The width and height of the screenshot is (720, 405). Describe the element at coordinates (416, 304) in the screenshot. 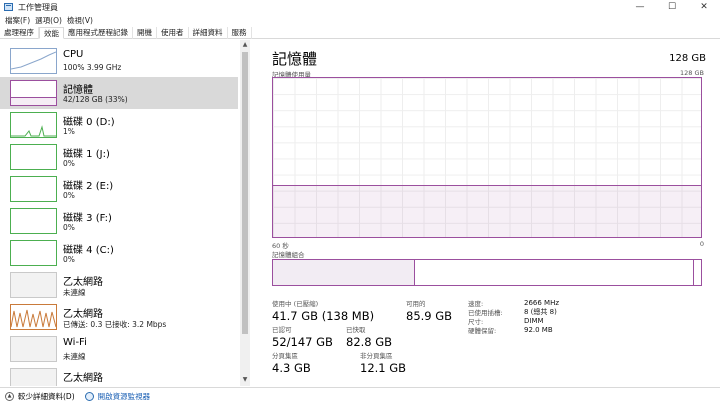

I see `stat-label: 可用的` at that location.